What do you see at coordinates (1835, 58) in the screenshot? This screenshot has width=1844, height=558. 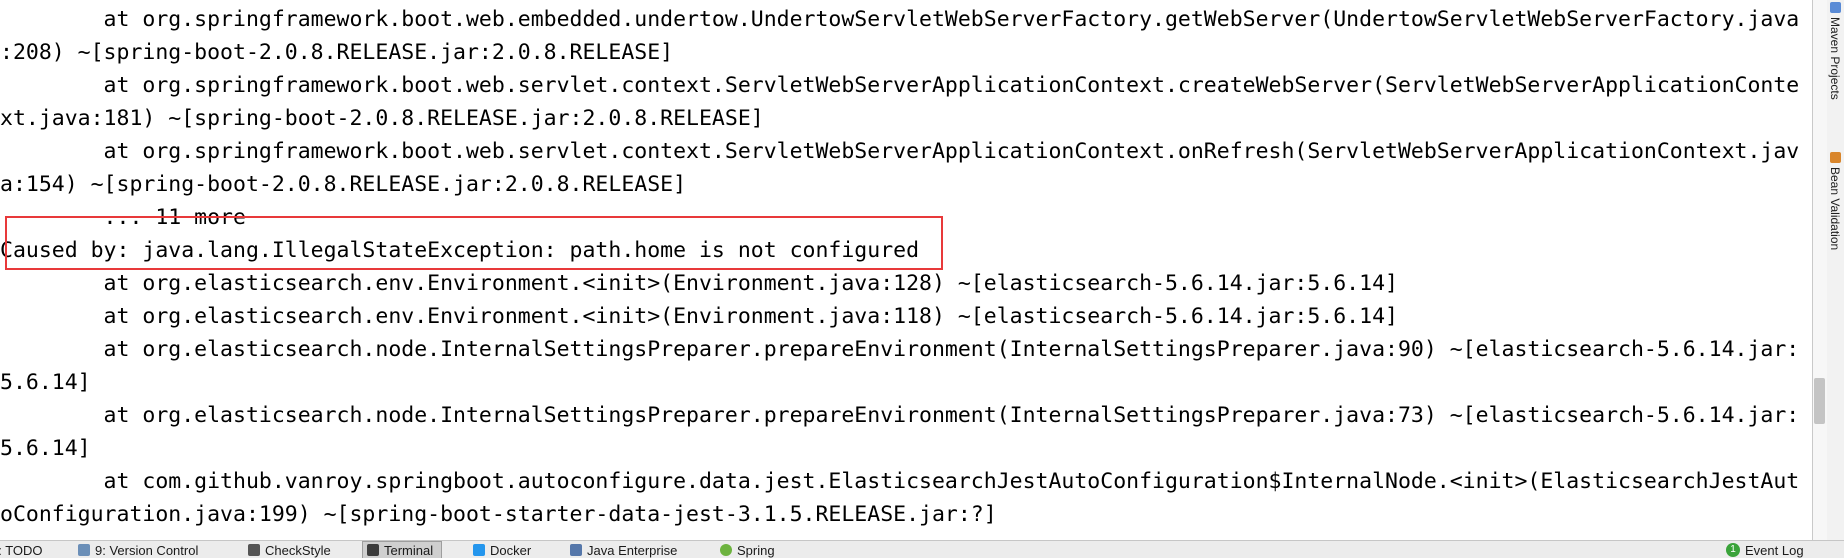 I see `maven-projects-label: Maven Projects` at bounding box center [1835, 58].